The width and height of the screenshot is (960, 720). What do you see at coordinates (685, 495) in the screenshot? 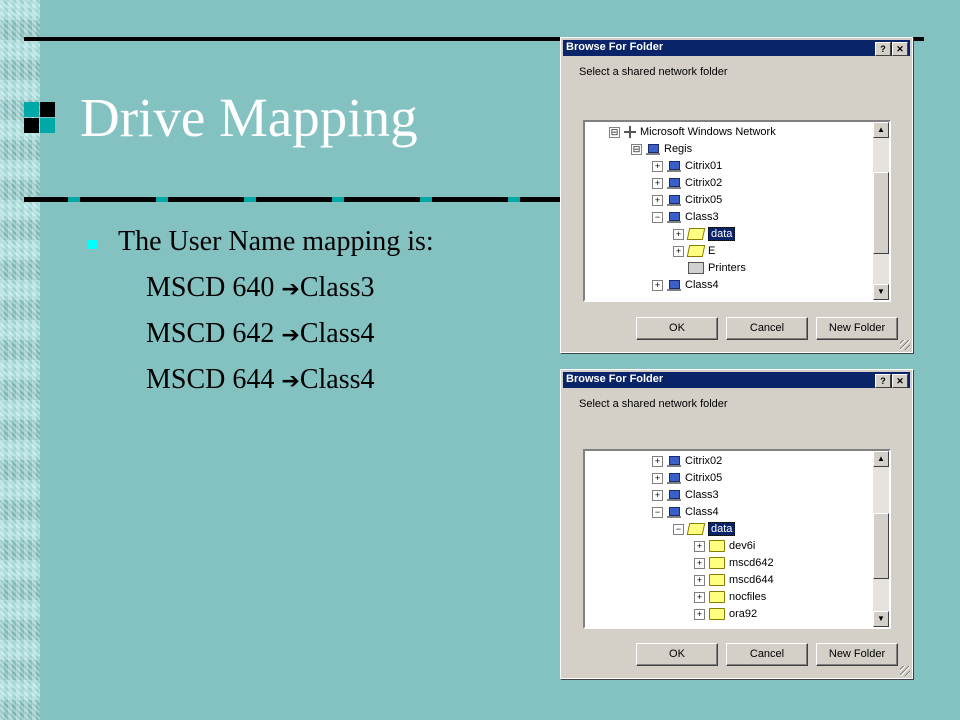
I see `tree-node: + Class3` at bounding box center [685, 495].